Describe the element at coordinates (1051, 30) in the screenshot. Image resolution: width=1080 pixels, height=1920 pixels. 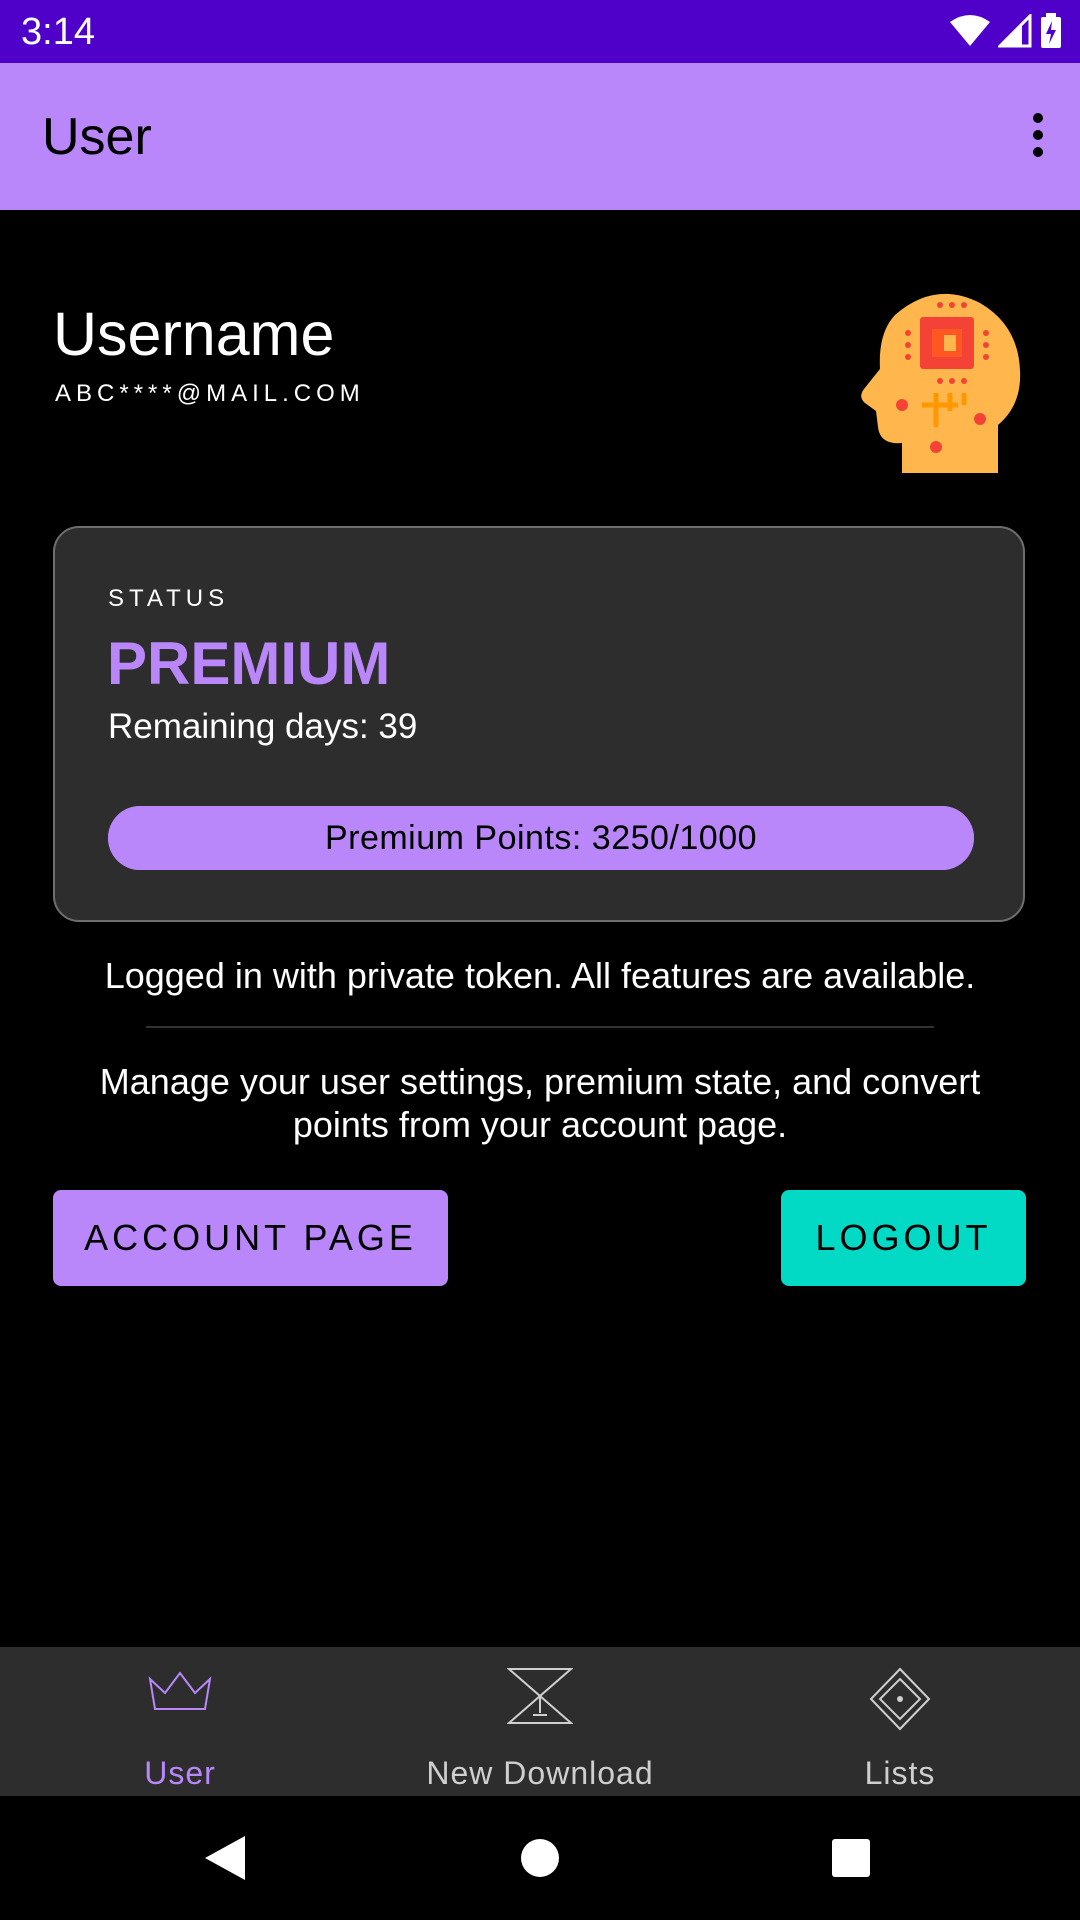
I see `battery-icon` at that location.